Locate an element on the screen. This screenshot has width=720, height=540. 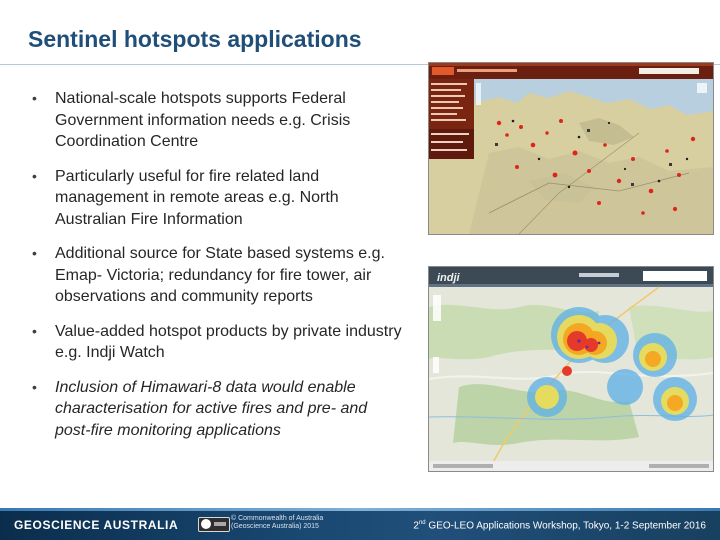
nafi-map-screenshot is located at coordinates (571, 148).